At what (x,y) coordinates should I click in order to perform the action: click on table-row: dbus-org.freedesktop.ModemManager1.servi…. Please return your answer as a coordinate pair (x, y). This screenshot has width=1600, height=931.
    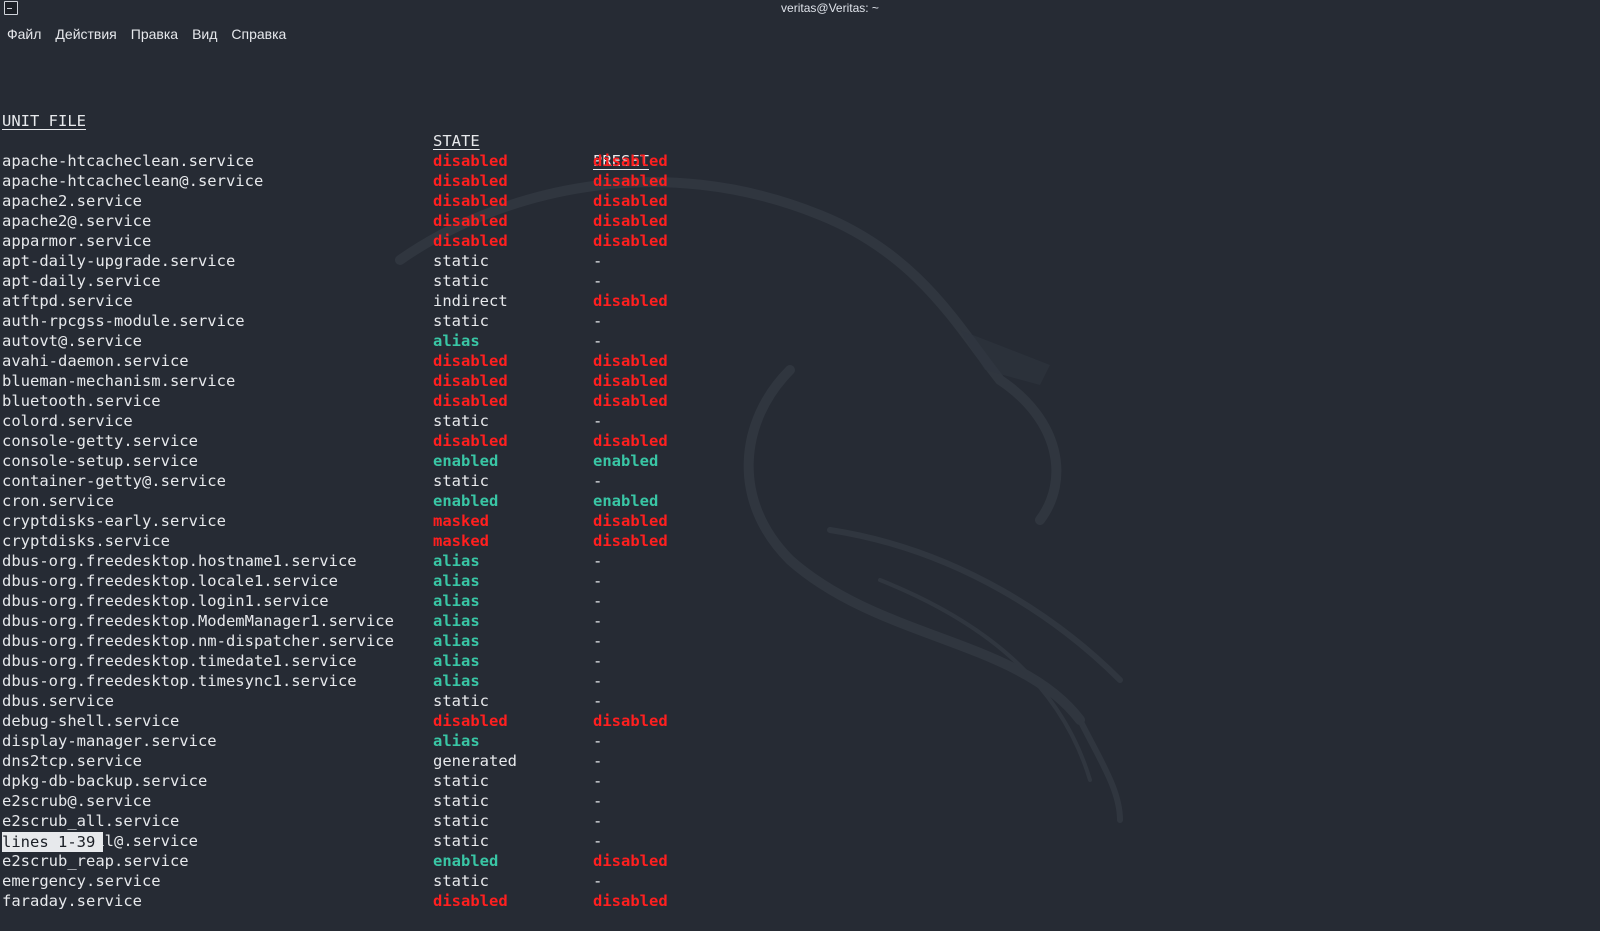
    Looking at the image, I should click on (302, 621).